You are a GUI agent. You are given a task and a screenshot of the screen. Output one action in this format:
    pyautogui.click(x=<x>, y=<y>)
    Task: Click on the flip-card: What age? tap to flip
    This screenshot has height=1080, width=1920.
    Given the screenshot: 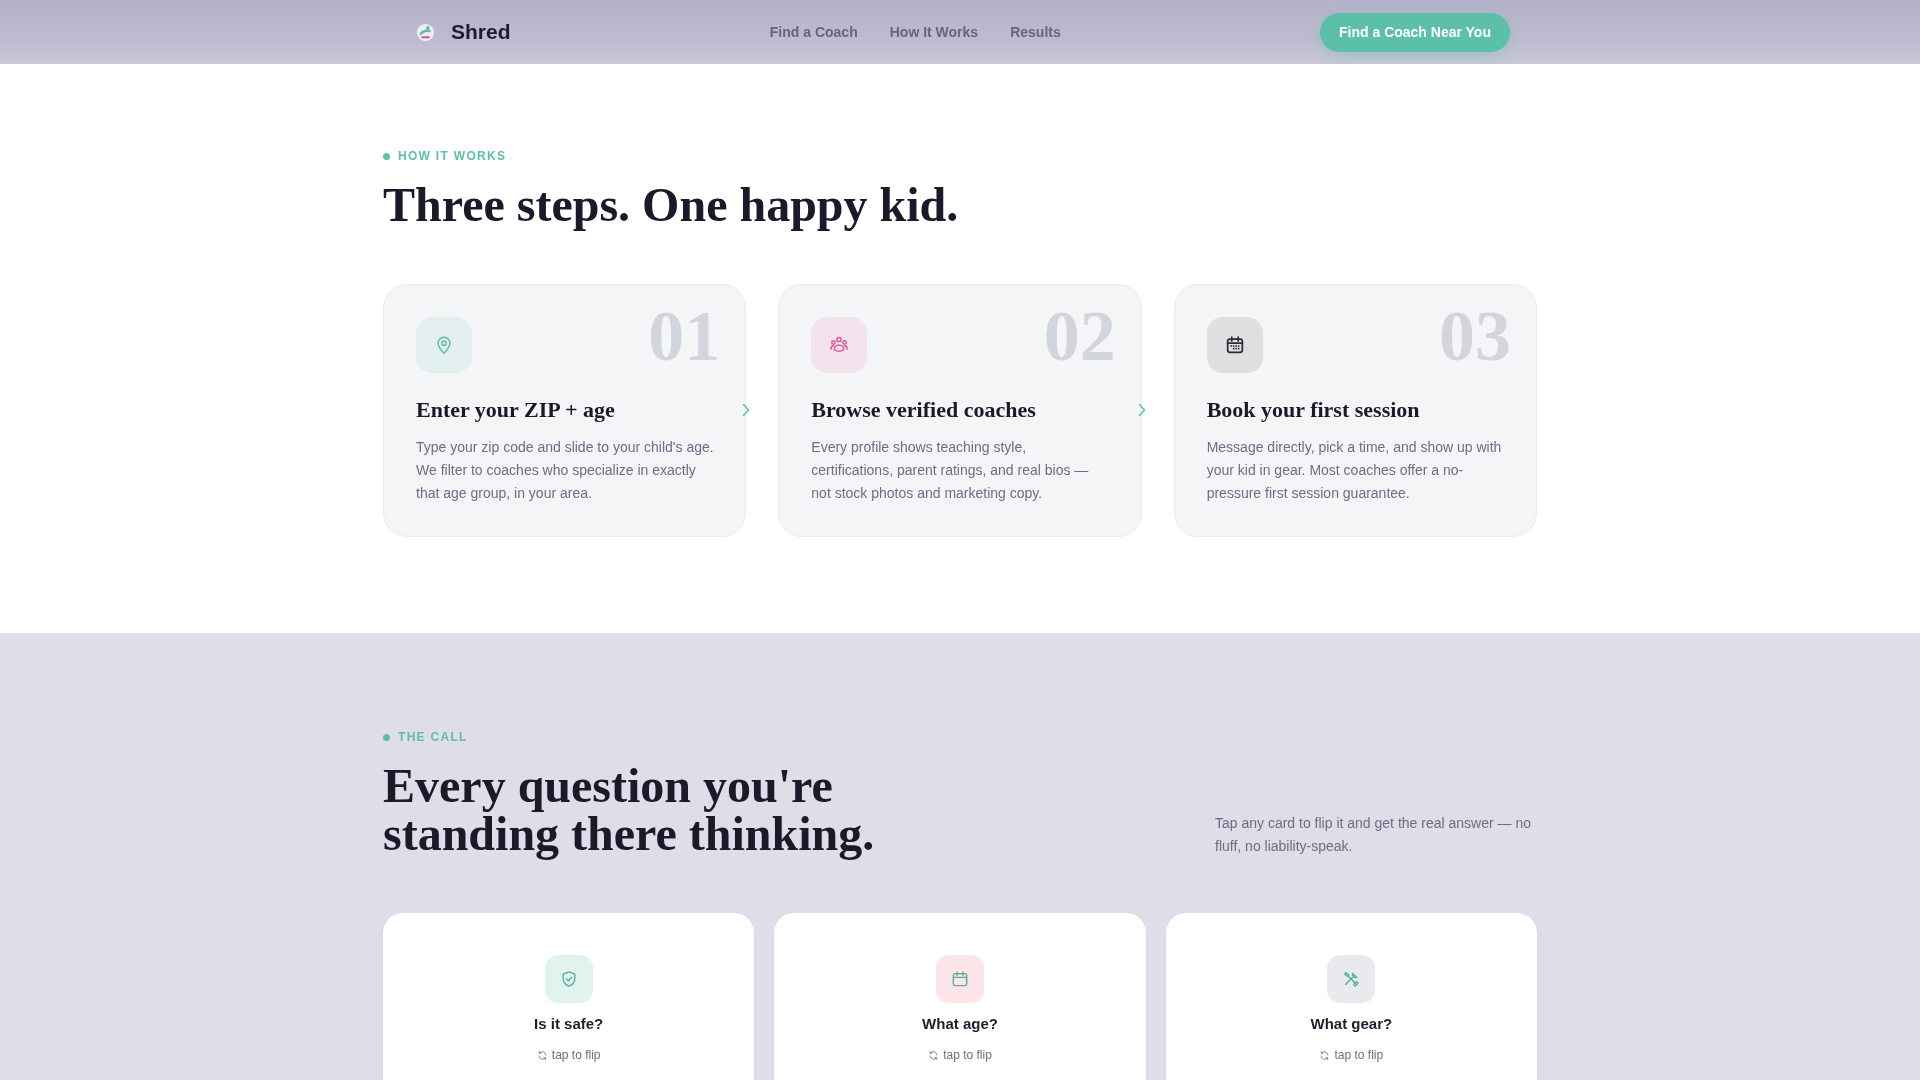 What is the action you would take?
    pyautogui.click(x=960, y=996)
    